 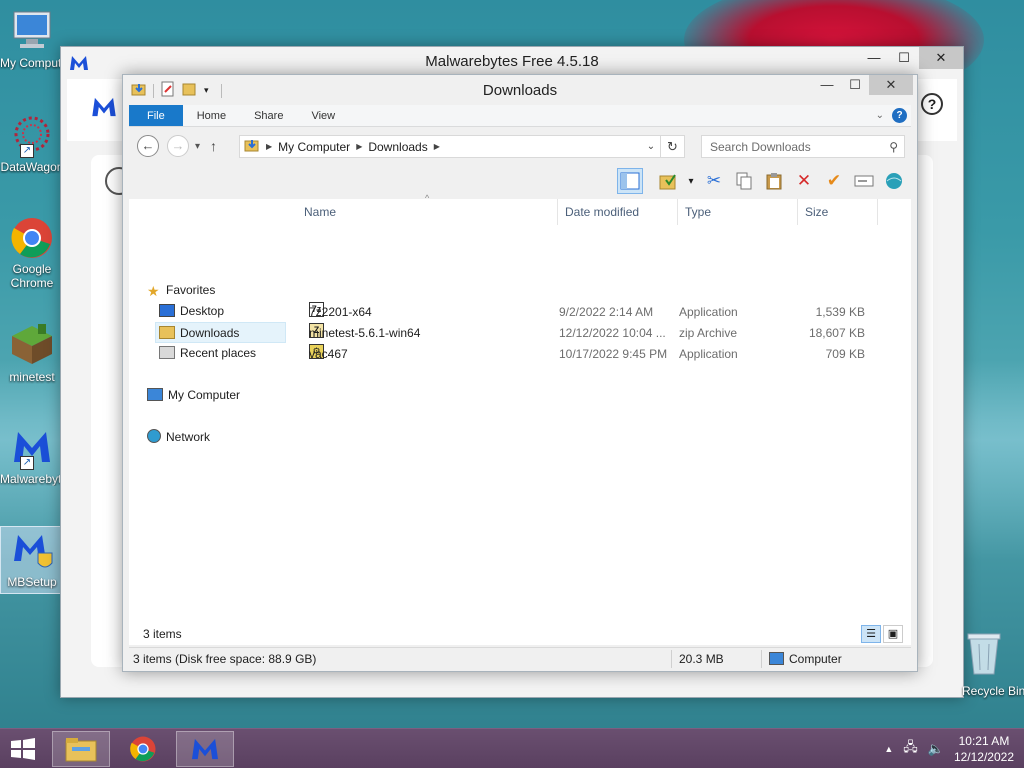 I want to click on desktop-icon-minetest: minetest, so click(x=32, y=353).